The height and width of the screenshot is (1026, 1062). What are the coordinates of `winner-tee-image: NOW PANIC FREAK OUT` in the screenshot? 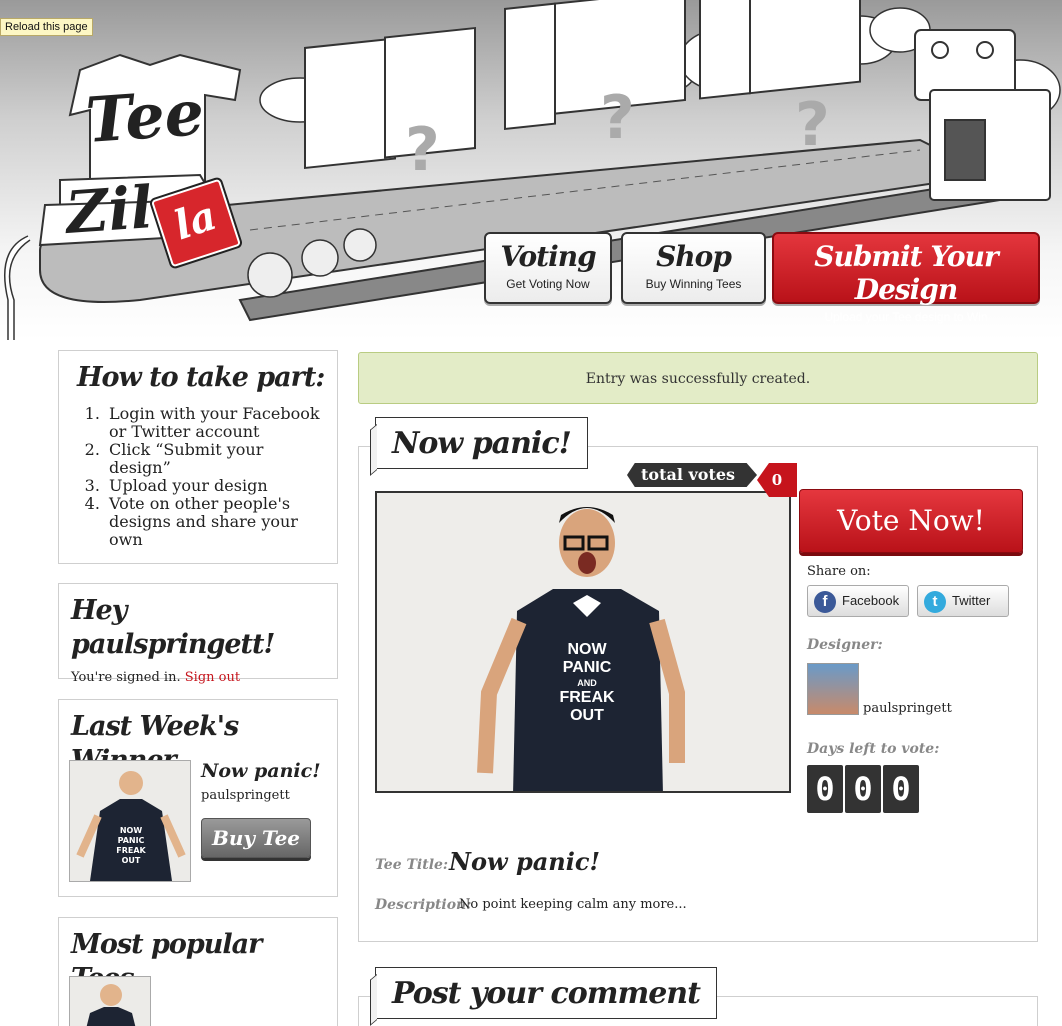 It's located at (130, 821).